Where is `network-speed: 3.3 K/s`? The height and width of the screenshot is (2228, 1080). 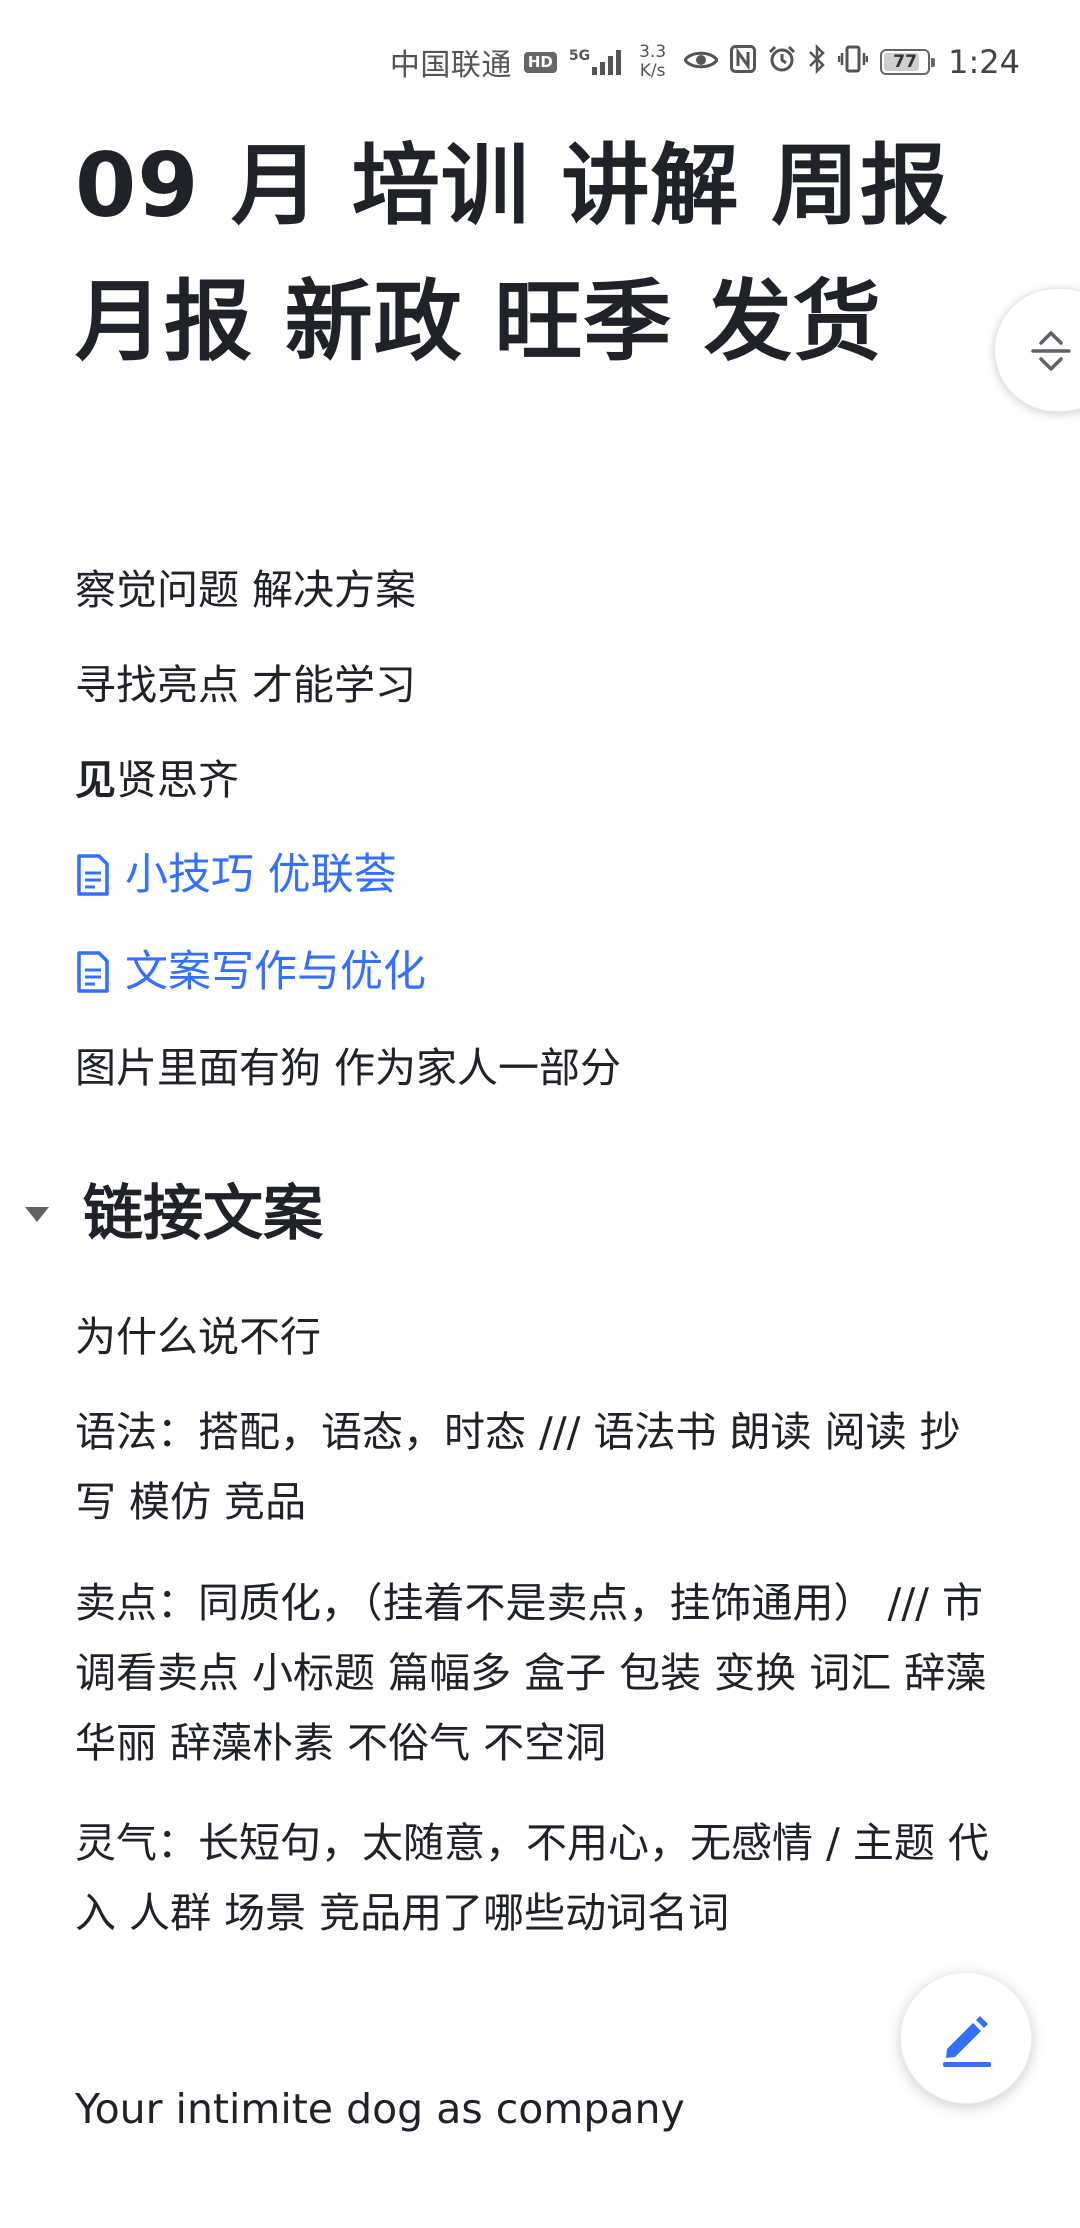
network-speed: 3.3 K/s is located at coordinates (652, 62).